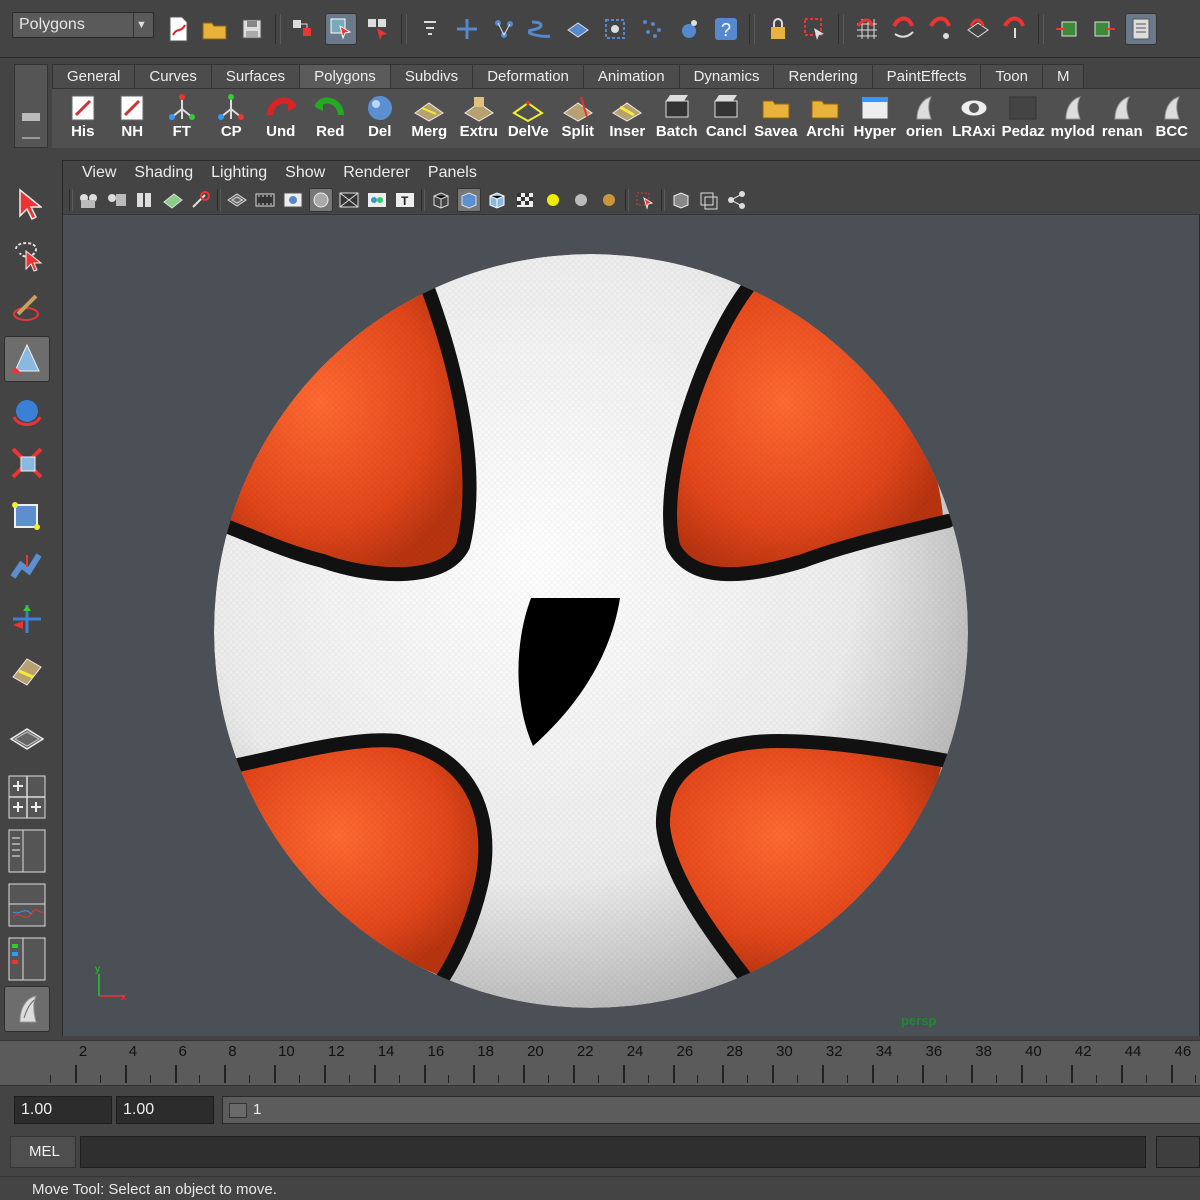  I want to click on select-curve-icon, so click(541, 29).